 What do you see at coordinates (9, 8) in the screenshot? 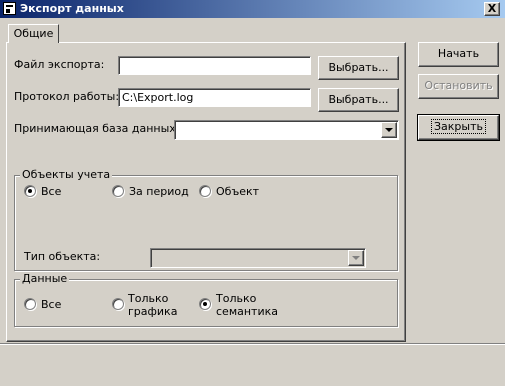
I see `app-icon` at bounding box center [9, 8].